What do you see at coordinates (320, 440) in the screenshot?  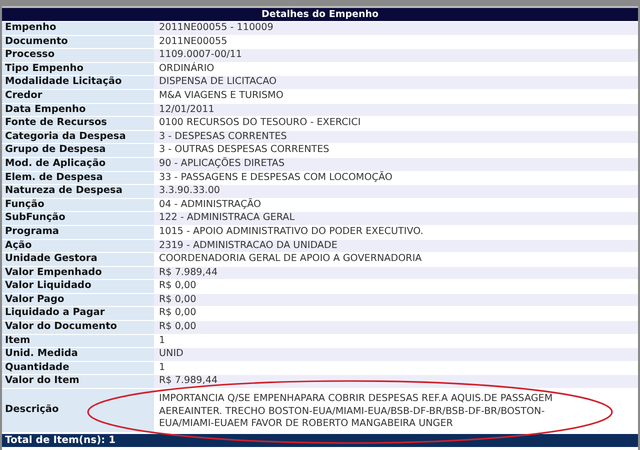 I see `total-items-bar: Total de Item(ns): 1` at bounding box center [320, 440].